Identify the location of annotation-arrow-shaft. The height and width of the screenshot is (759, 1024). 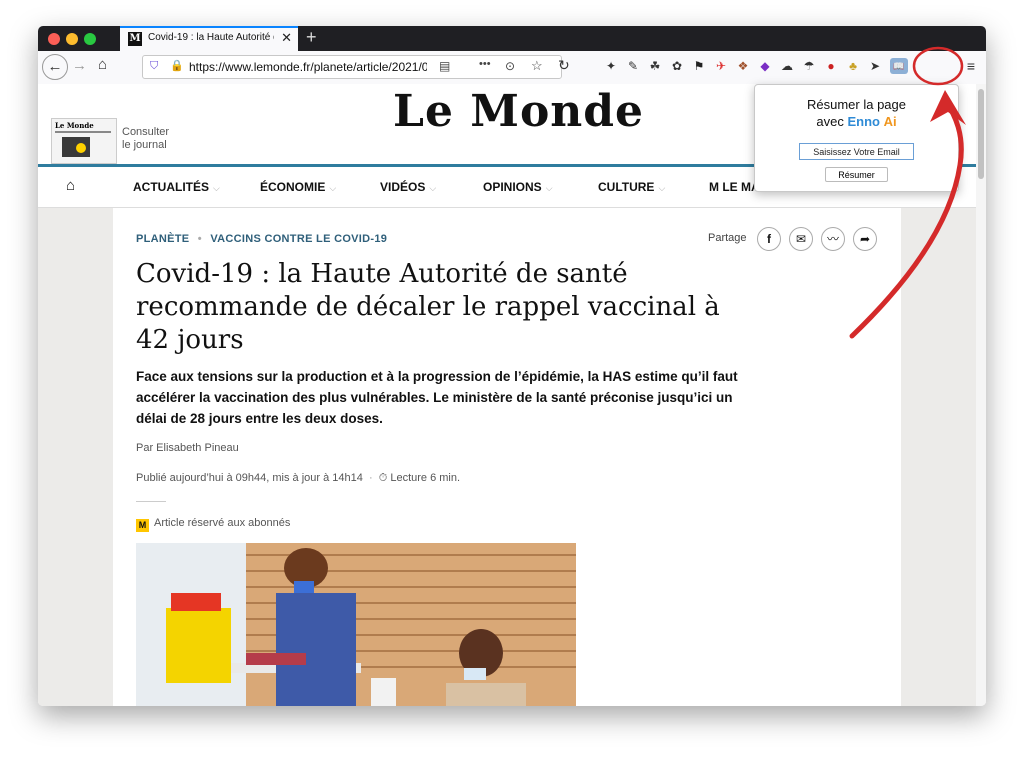
(906, 218).